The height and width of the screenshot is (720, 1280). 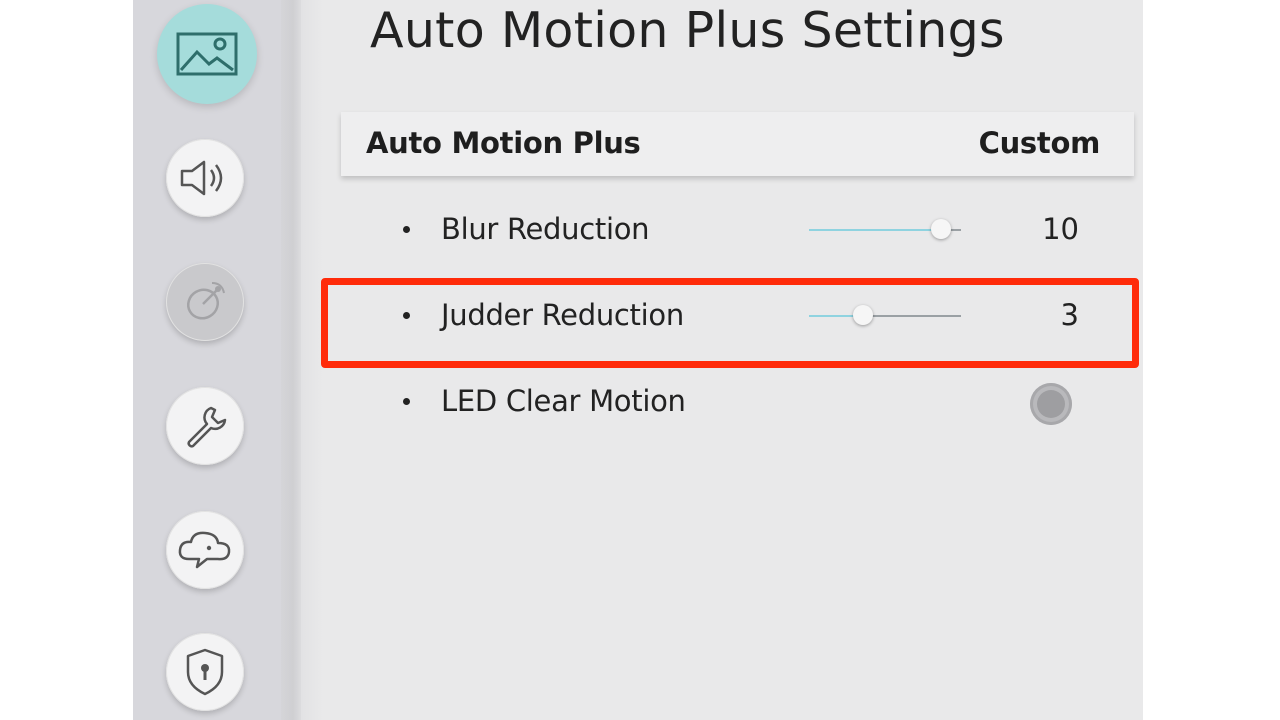 What do you see at coordinates (687, 30) in the screenshot?
I see `page-title: Auto Motion Plus Settings` at bounding box center [687, 30].